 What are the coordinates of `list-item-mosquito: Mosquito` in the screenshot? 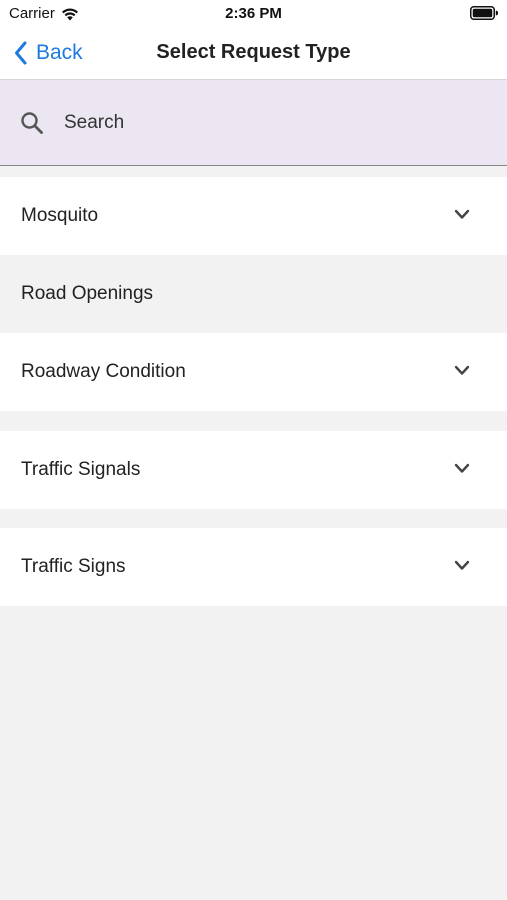 It's located at (253, 216).